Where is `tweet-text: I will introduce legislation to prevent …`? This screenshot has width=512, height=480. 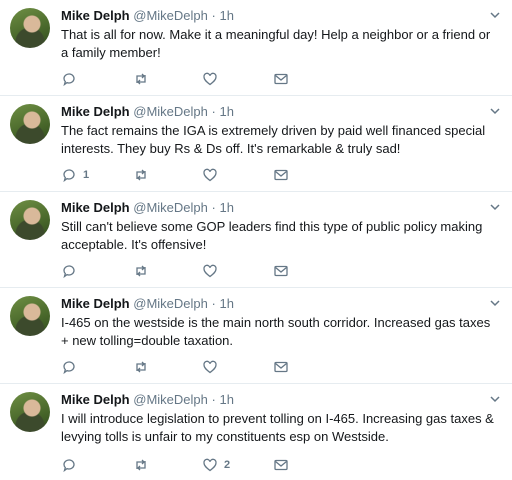
tweet-text: I will introduce legislation to prevent … is located at coordinates (277, 427).